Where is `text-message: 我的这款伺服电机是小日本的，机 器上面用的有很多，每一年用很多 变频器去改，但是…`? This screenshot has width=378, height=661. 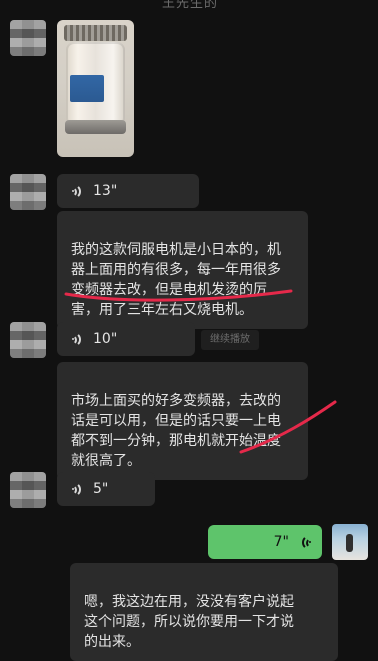
text-message: 我的这款伺服电机是小日本的，机 器上面用的有很多，每一年用很多 变频器去改，但是… is located at coordinates (182, 270).